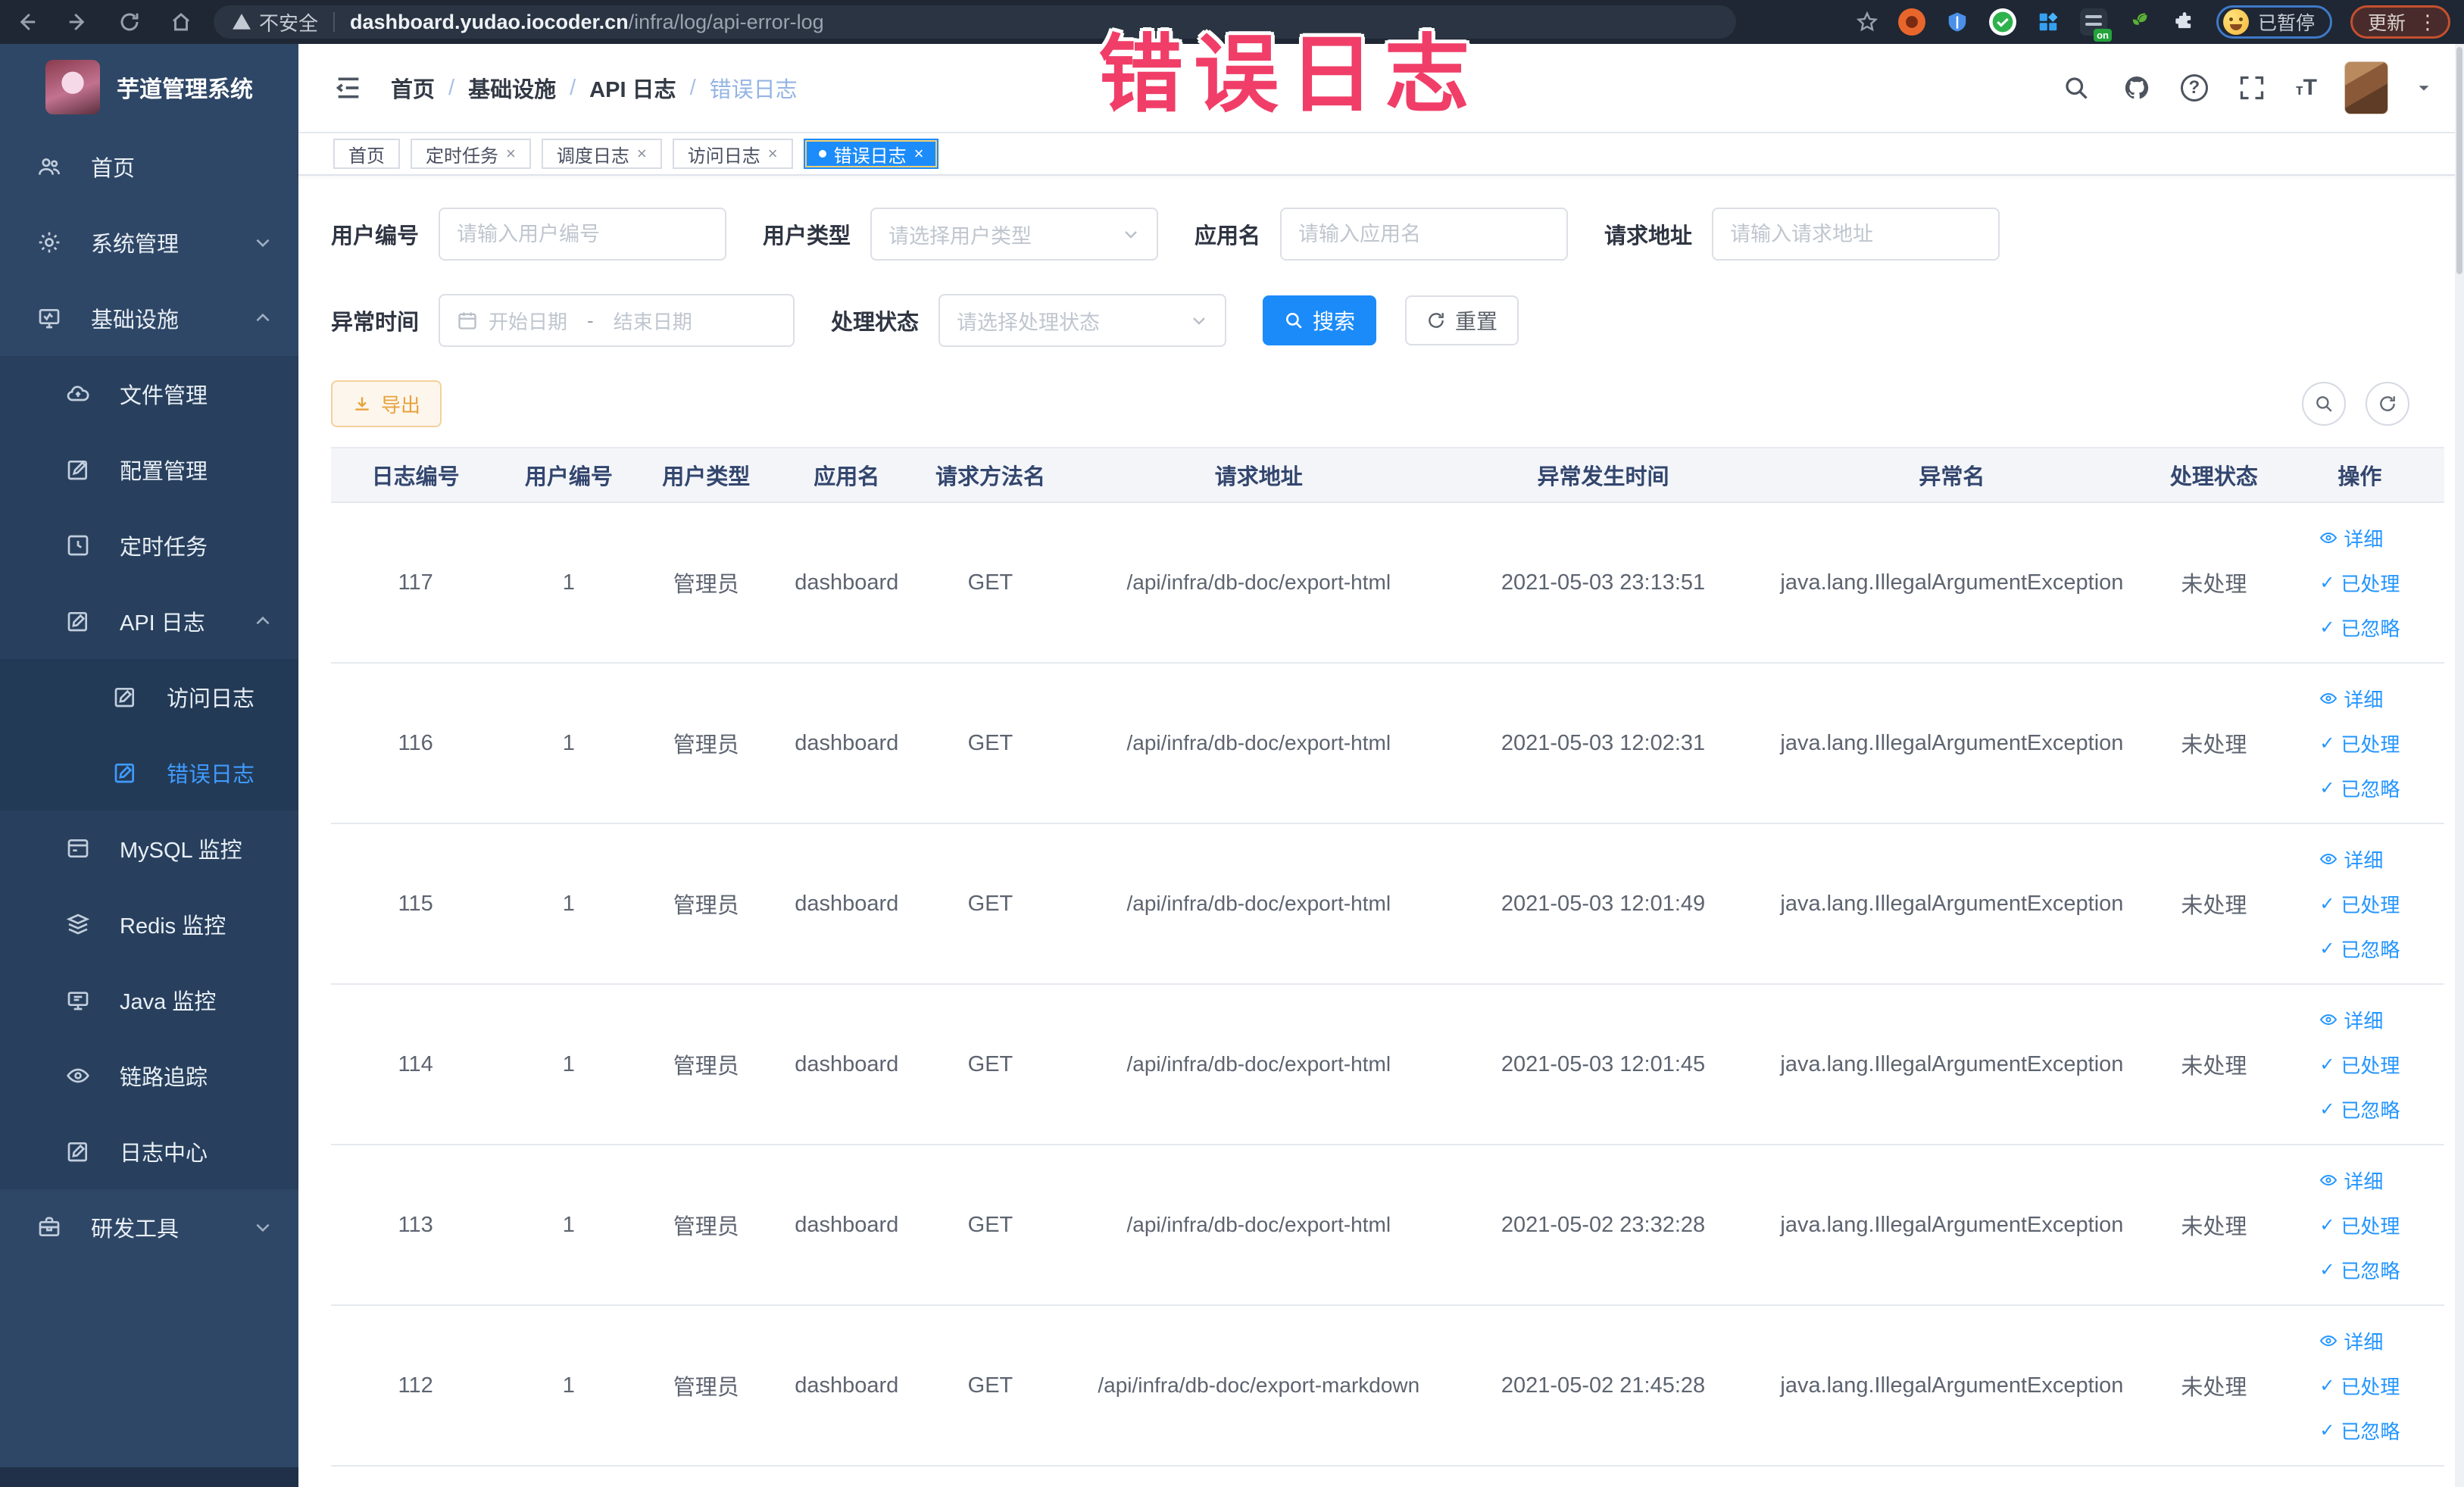 The height and width of the screenshot is (1487, 2464). I want to click on sidebar-item-file-management: 文件管理, so click(149, 394).